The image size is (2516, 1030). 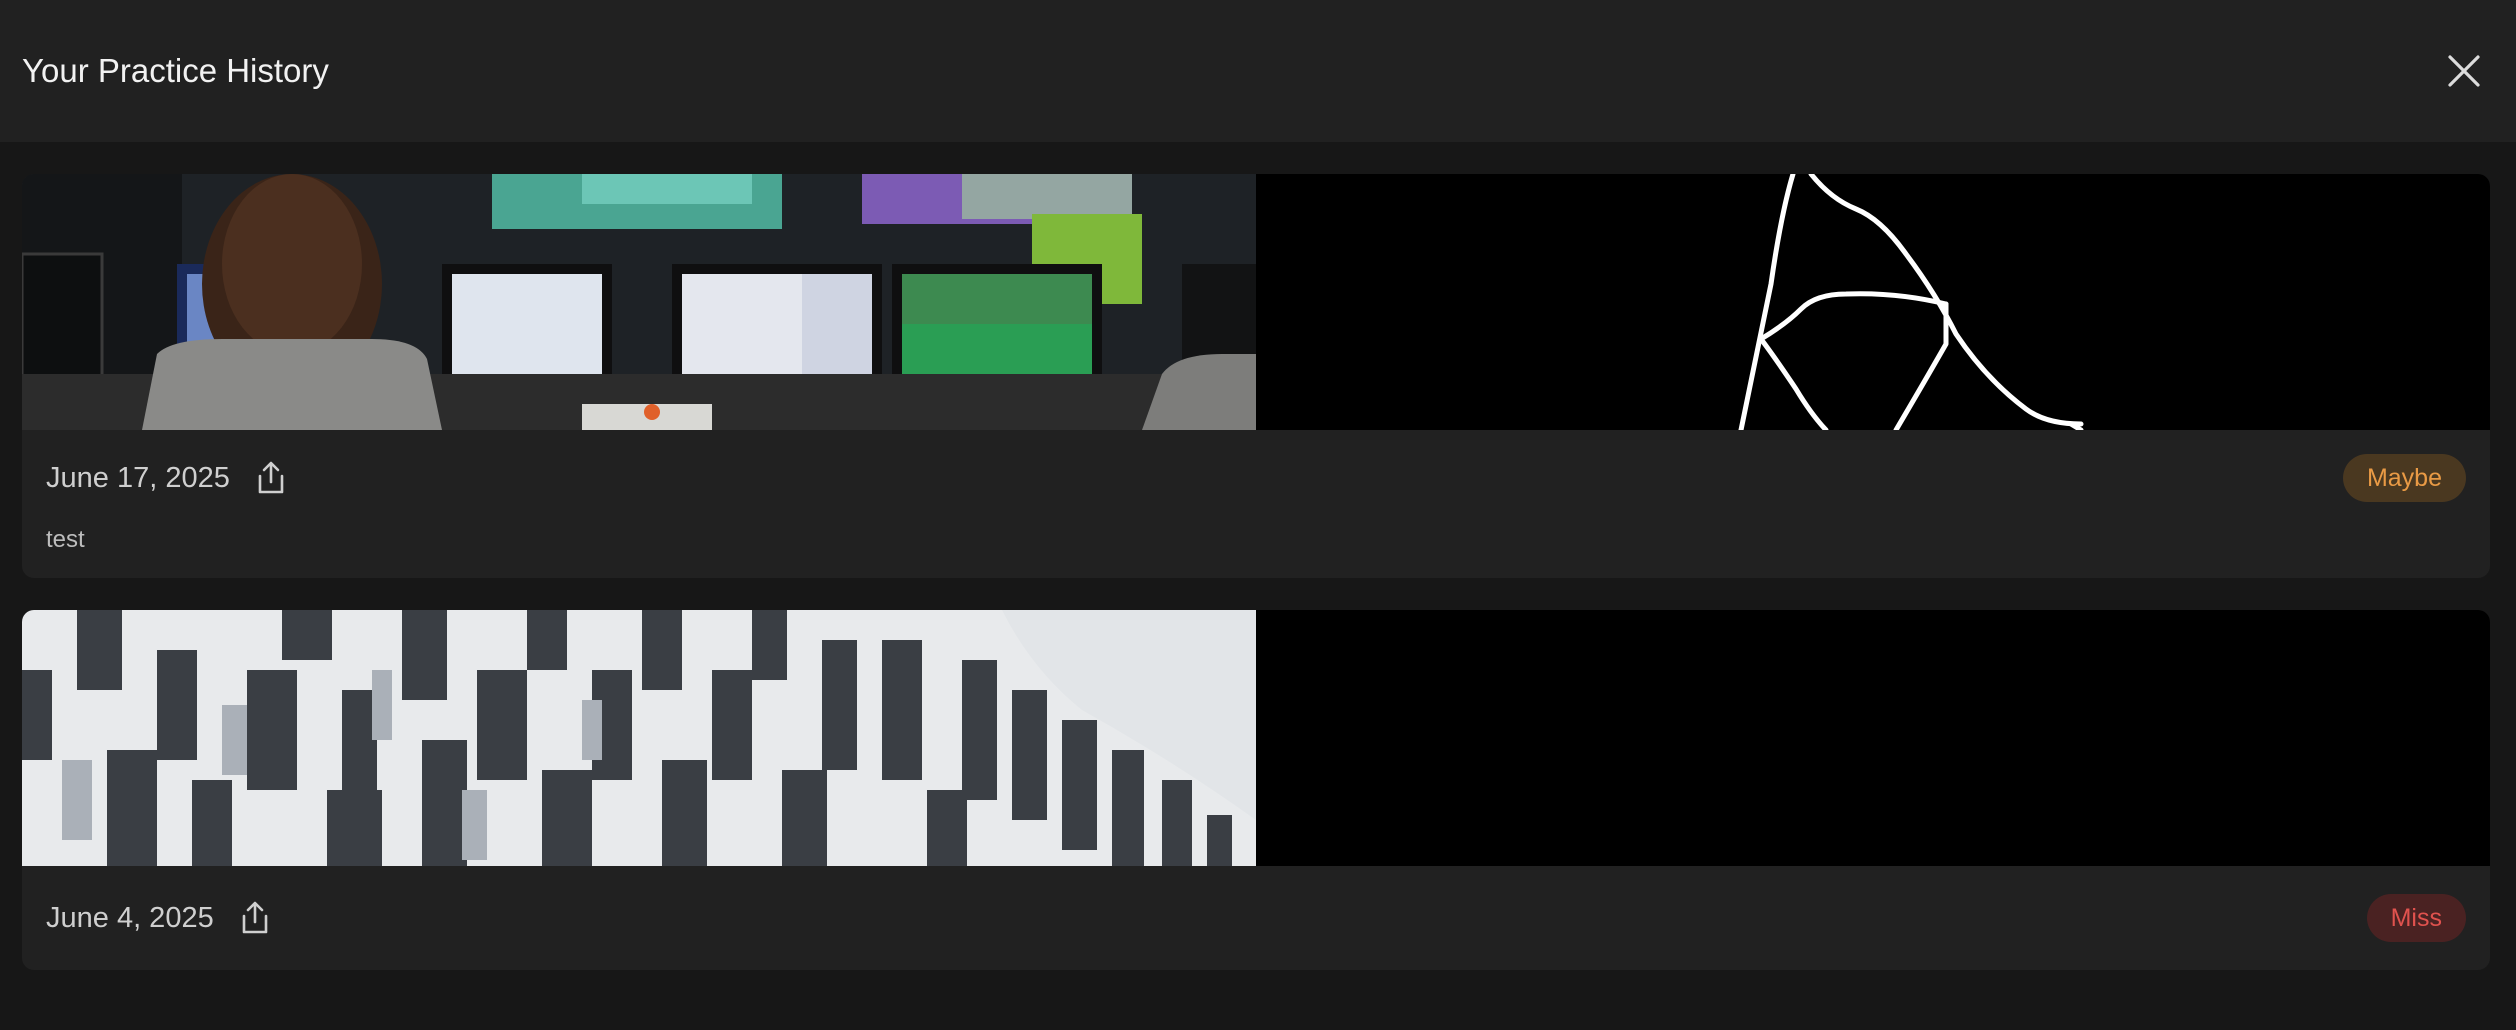 I want to click on checkered-building-facade-photo, so click(x=639, y=738).